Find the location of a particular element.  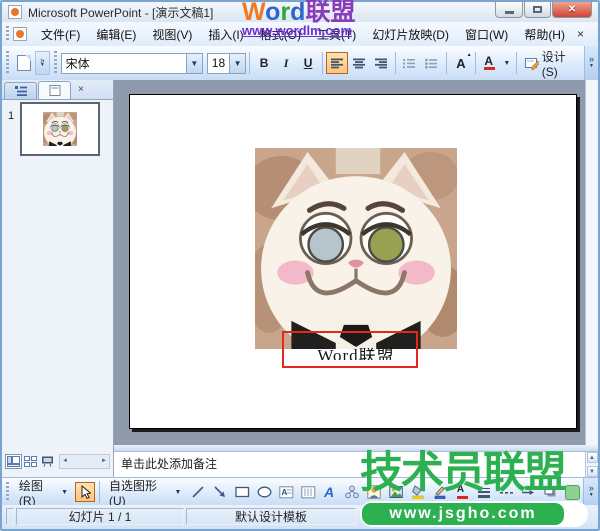

drawing-font-color-button: A is located at coordinates (462, 492).